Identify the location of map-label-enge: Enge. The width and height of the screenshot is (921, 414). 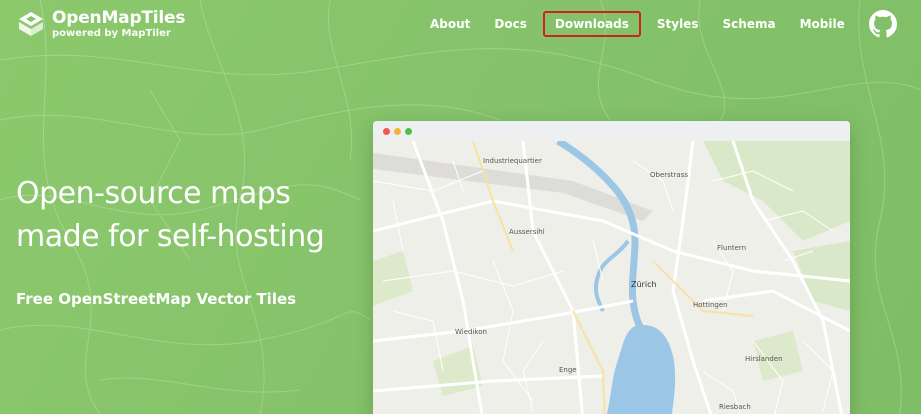
(568, 370).